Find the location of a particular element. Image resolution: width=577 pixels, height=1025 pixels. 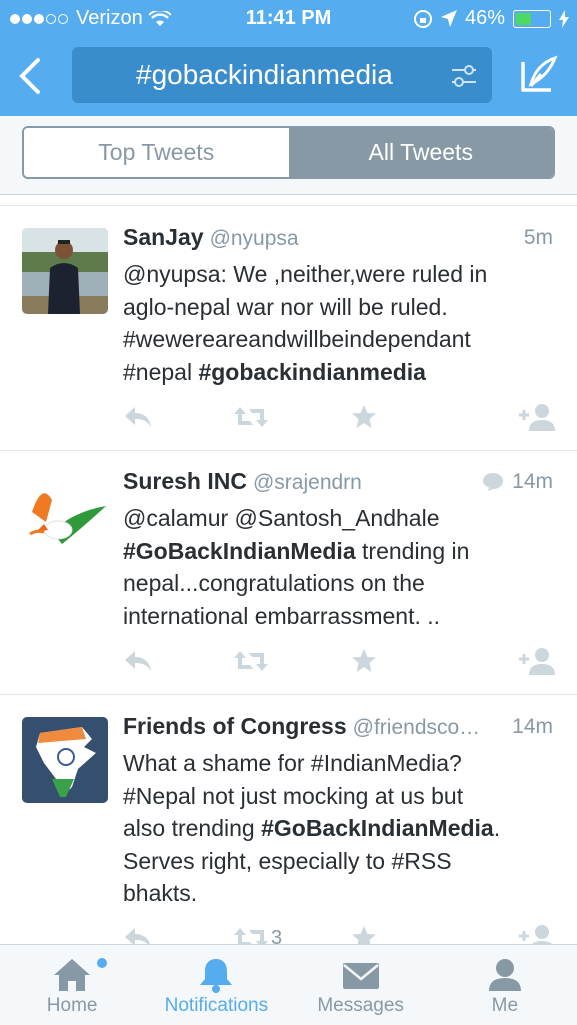

tab-me: Me is located at coordinates (505, 985).